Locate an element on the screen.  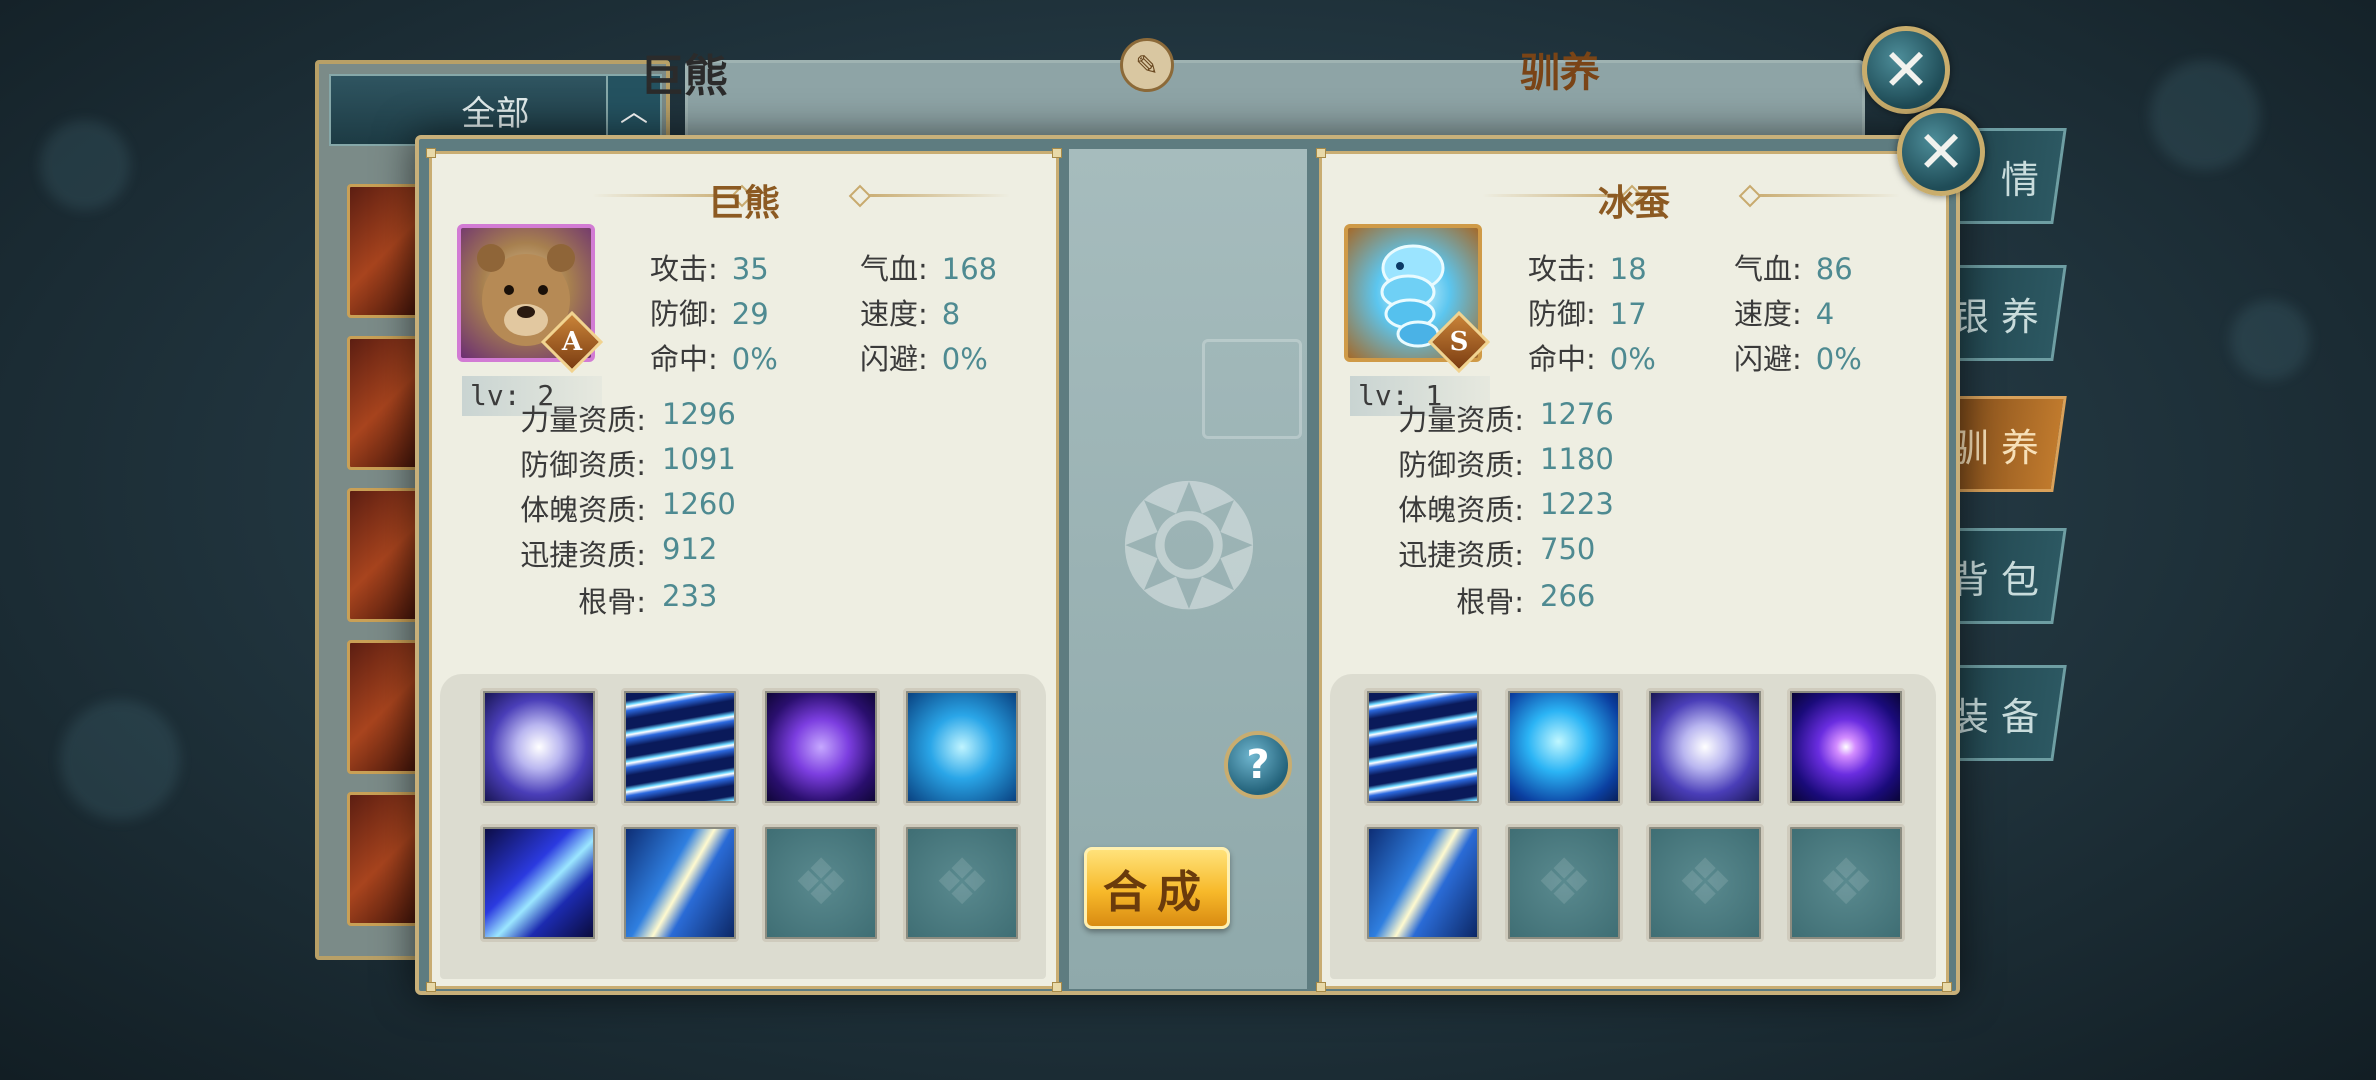
skill-slot-wolf is located at coordinates (1564, 747).